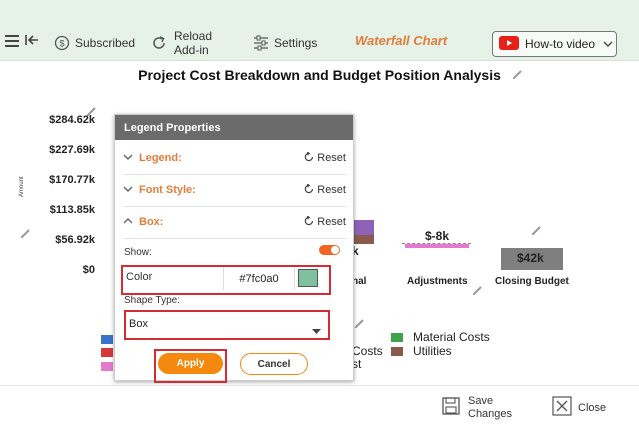 The height and width of the screenshot is (448, 639). I want to click on legend-reset-button: Reset, so click(325, 158).